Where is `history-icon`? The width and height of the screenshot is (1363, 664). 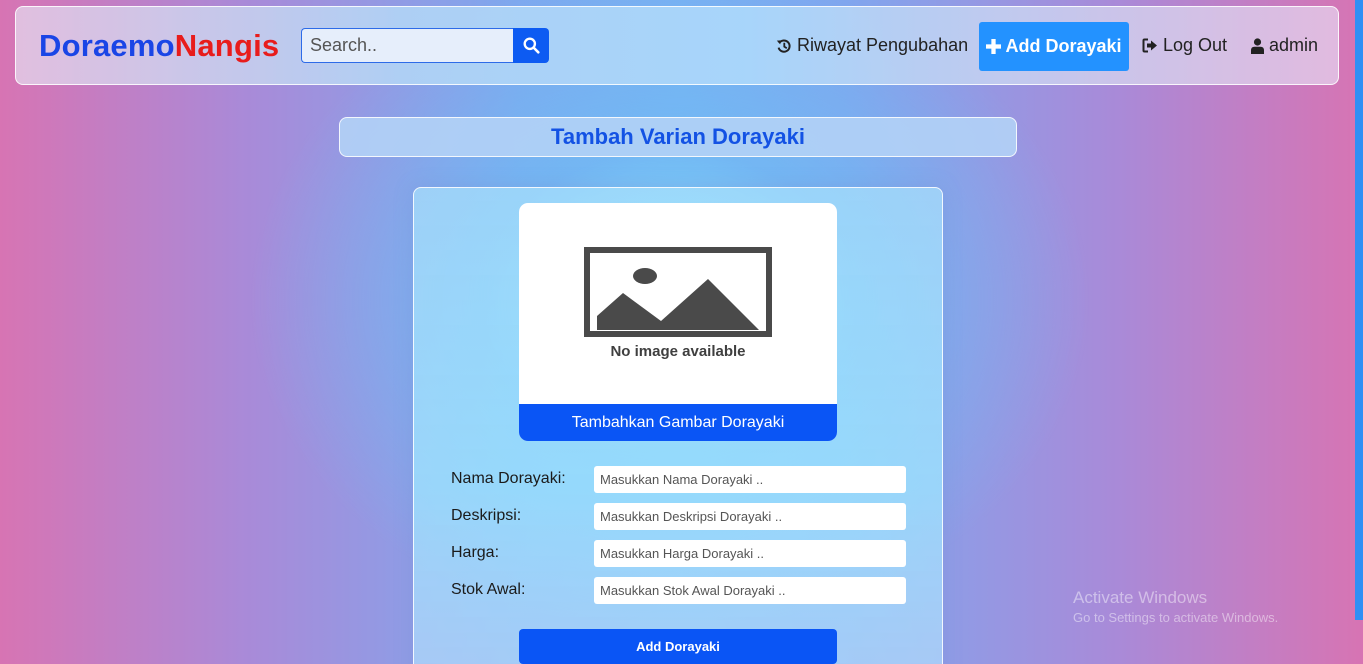 history-icon is located at coordinates (783, 46).